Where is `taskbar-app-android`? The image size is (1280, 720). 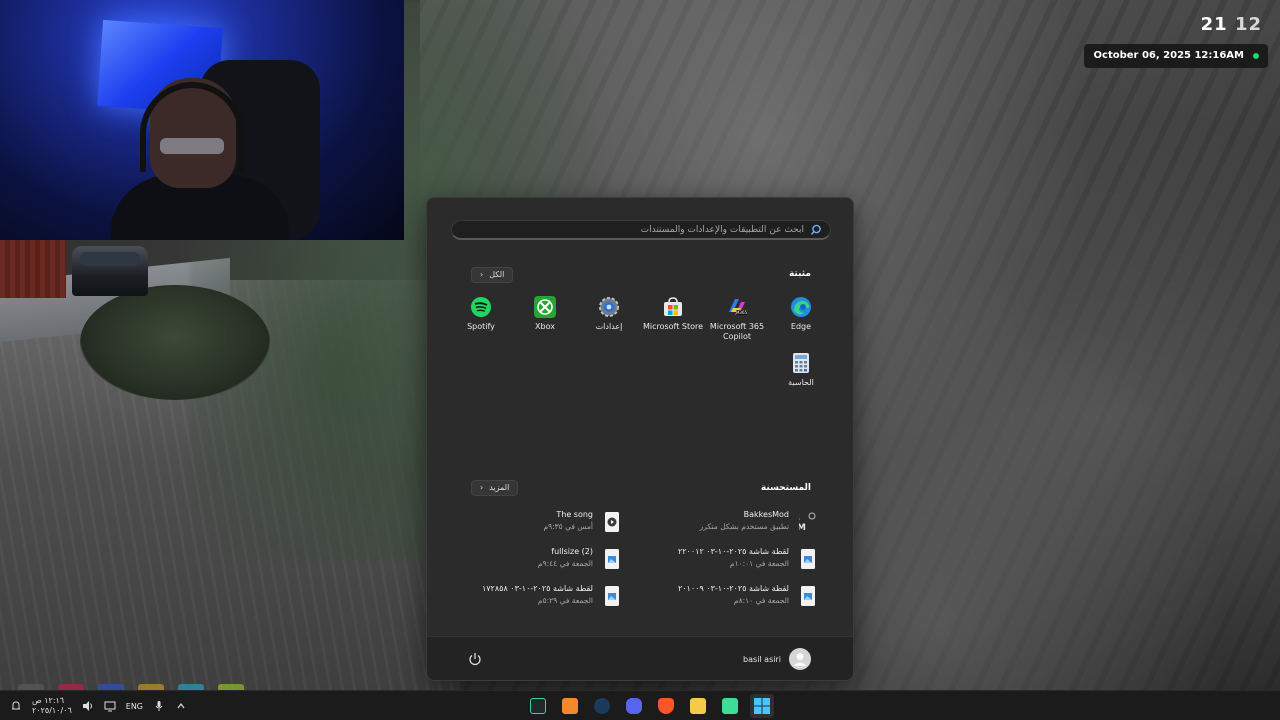
taskbar-app-android is located at coordinates (730, 706).